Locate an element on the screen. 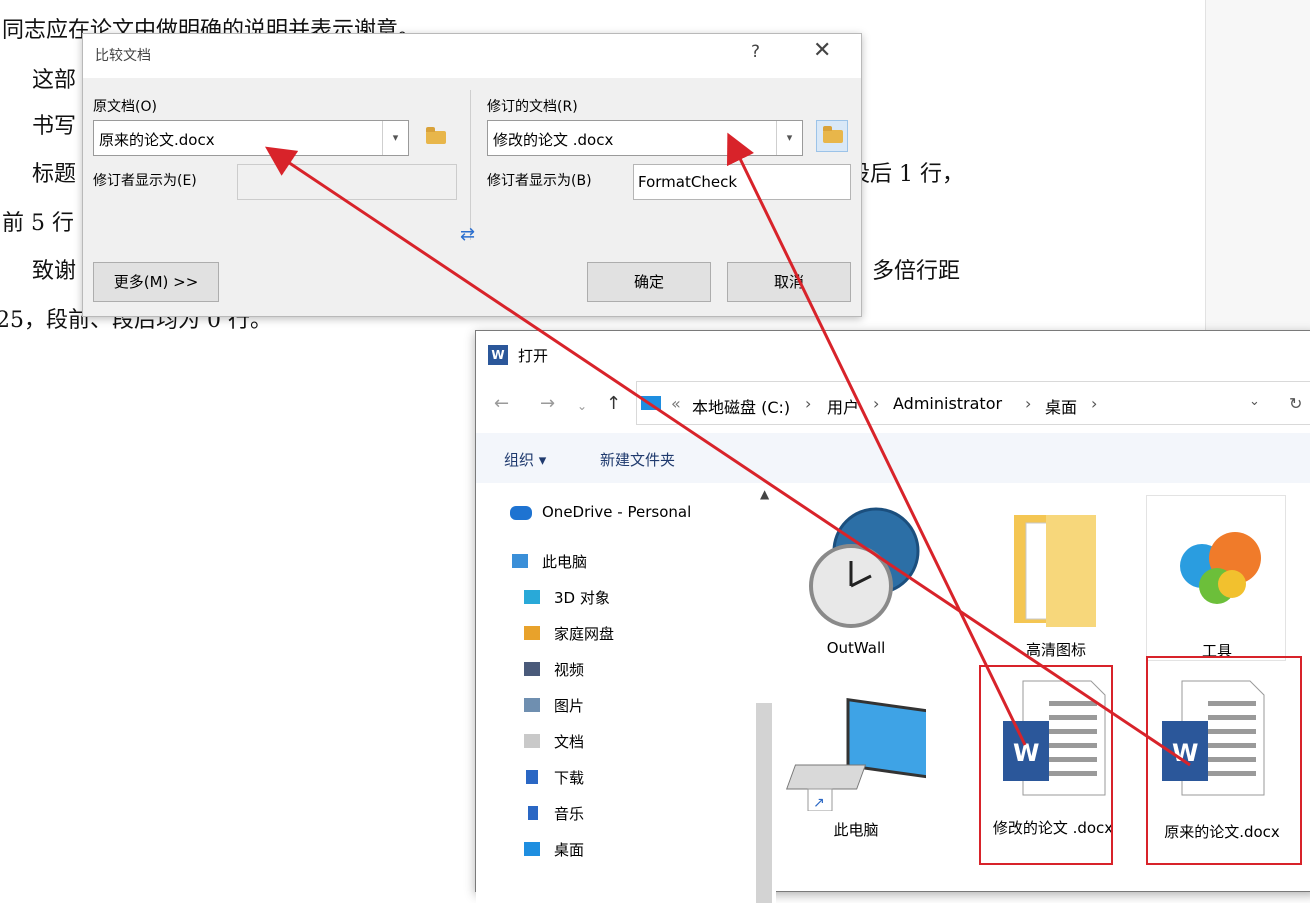  more-button: 更多(M) >> is located at coordinates (156, 282).